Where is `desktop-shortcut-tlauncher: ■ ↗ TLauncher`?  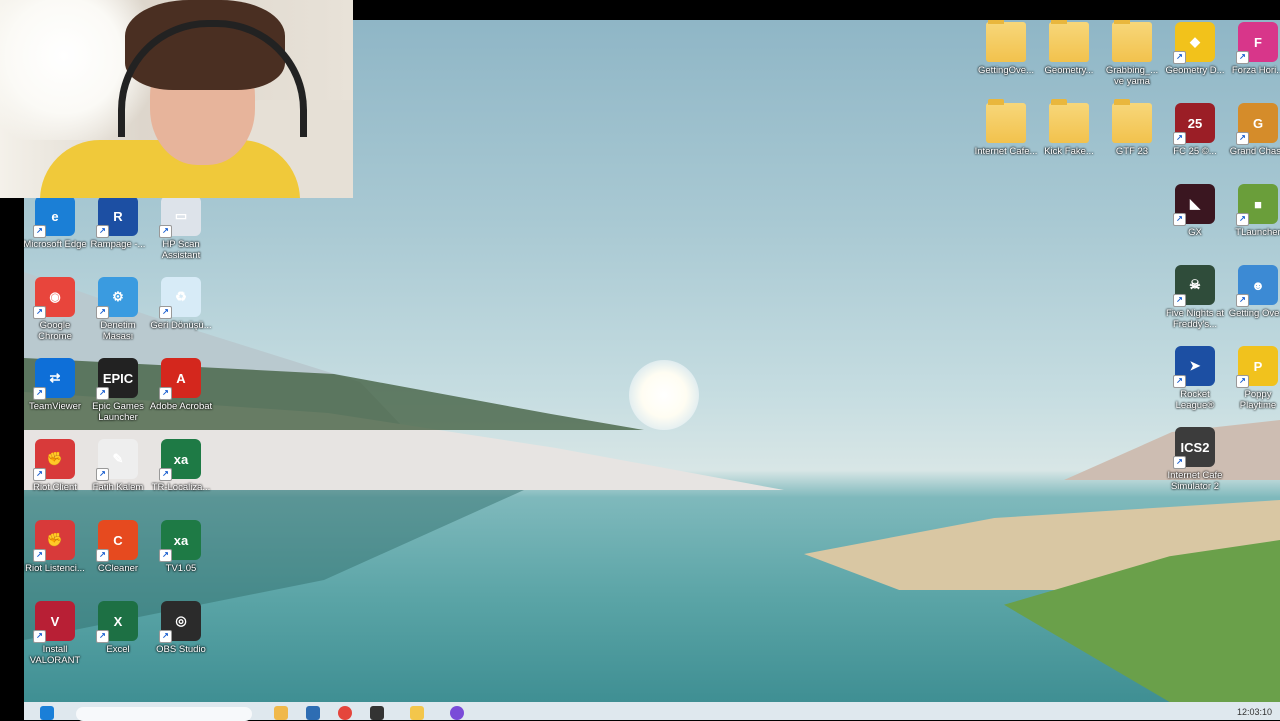 desktop-shortcut-tlauncher: ■ ↗ TLauncher is located at coordinates (1253, 211).